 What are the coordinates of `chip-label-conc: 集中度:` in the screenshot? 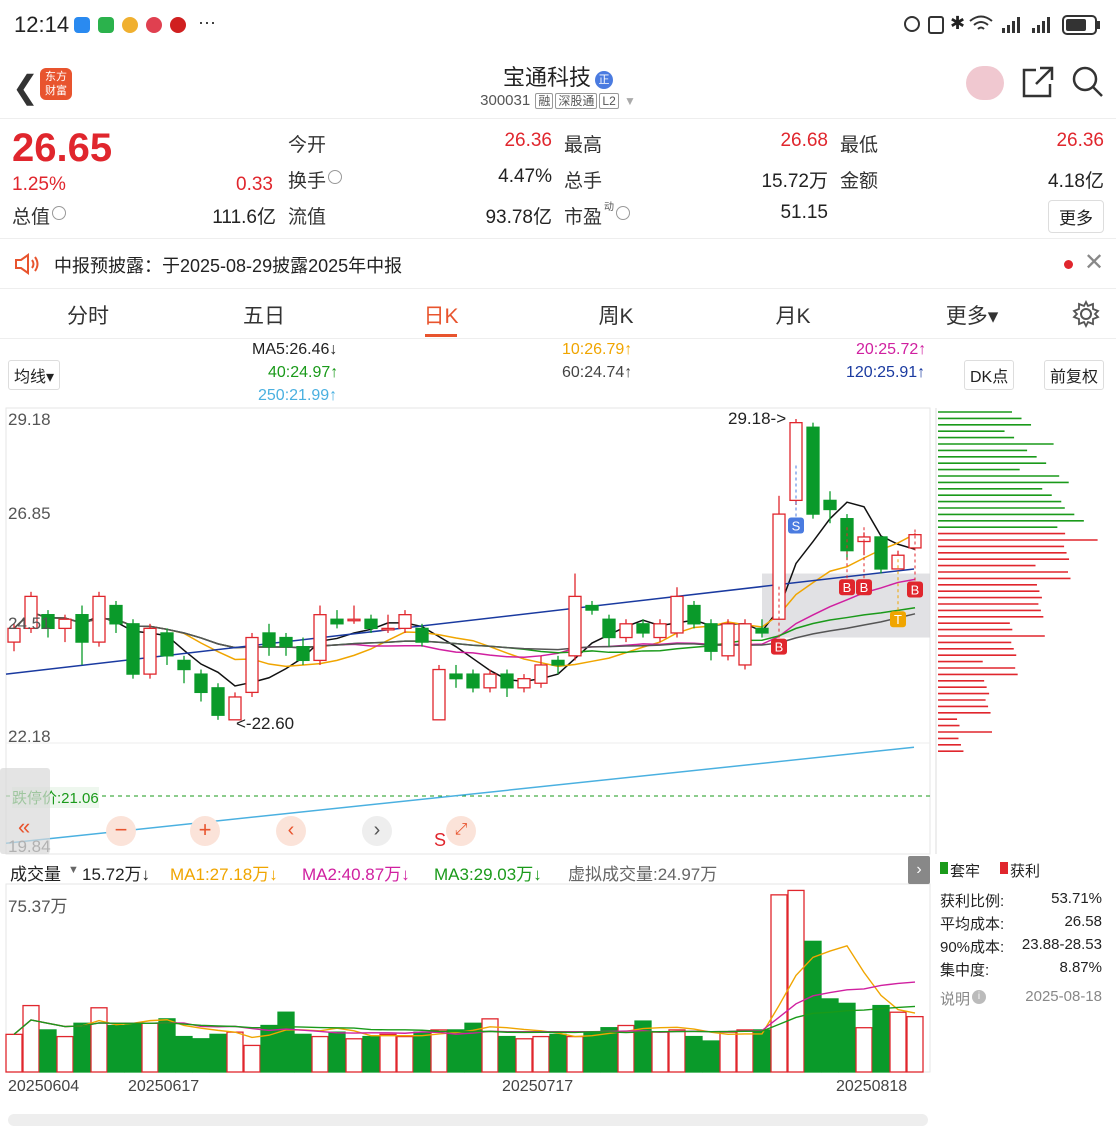 It's located at (965, 970).